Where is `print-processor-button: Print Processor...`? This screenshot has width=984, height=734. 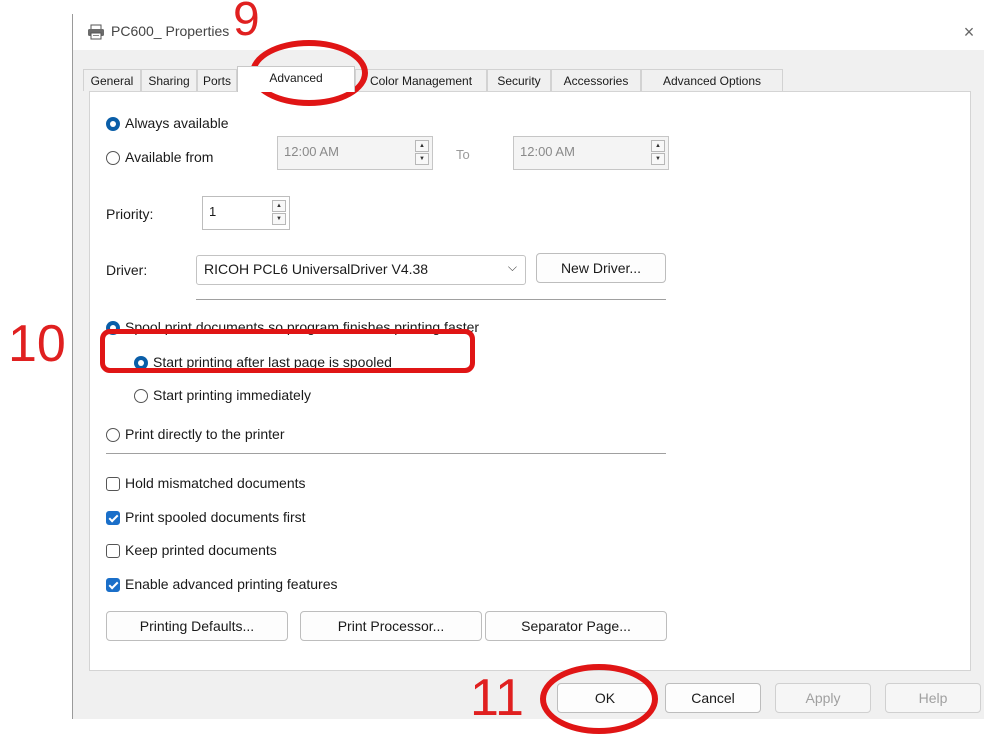 print-processor-button: Print Processor... is located at coordinates (391, 626).